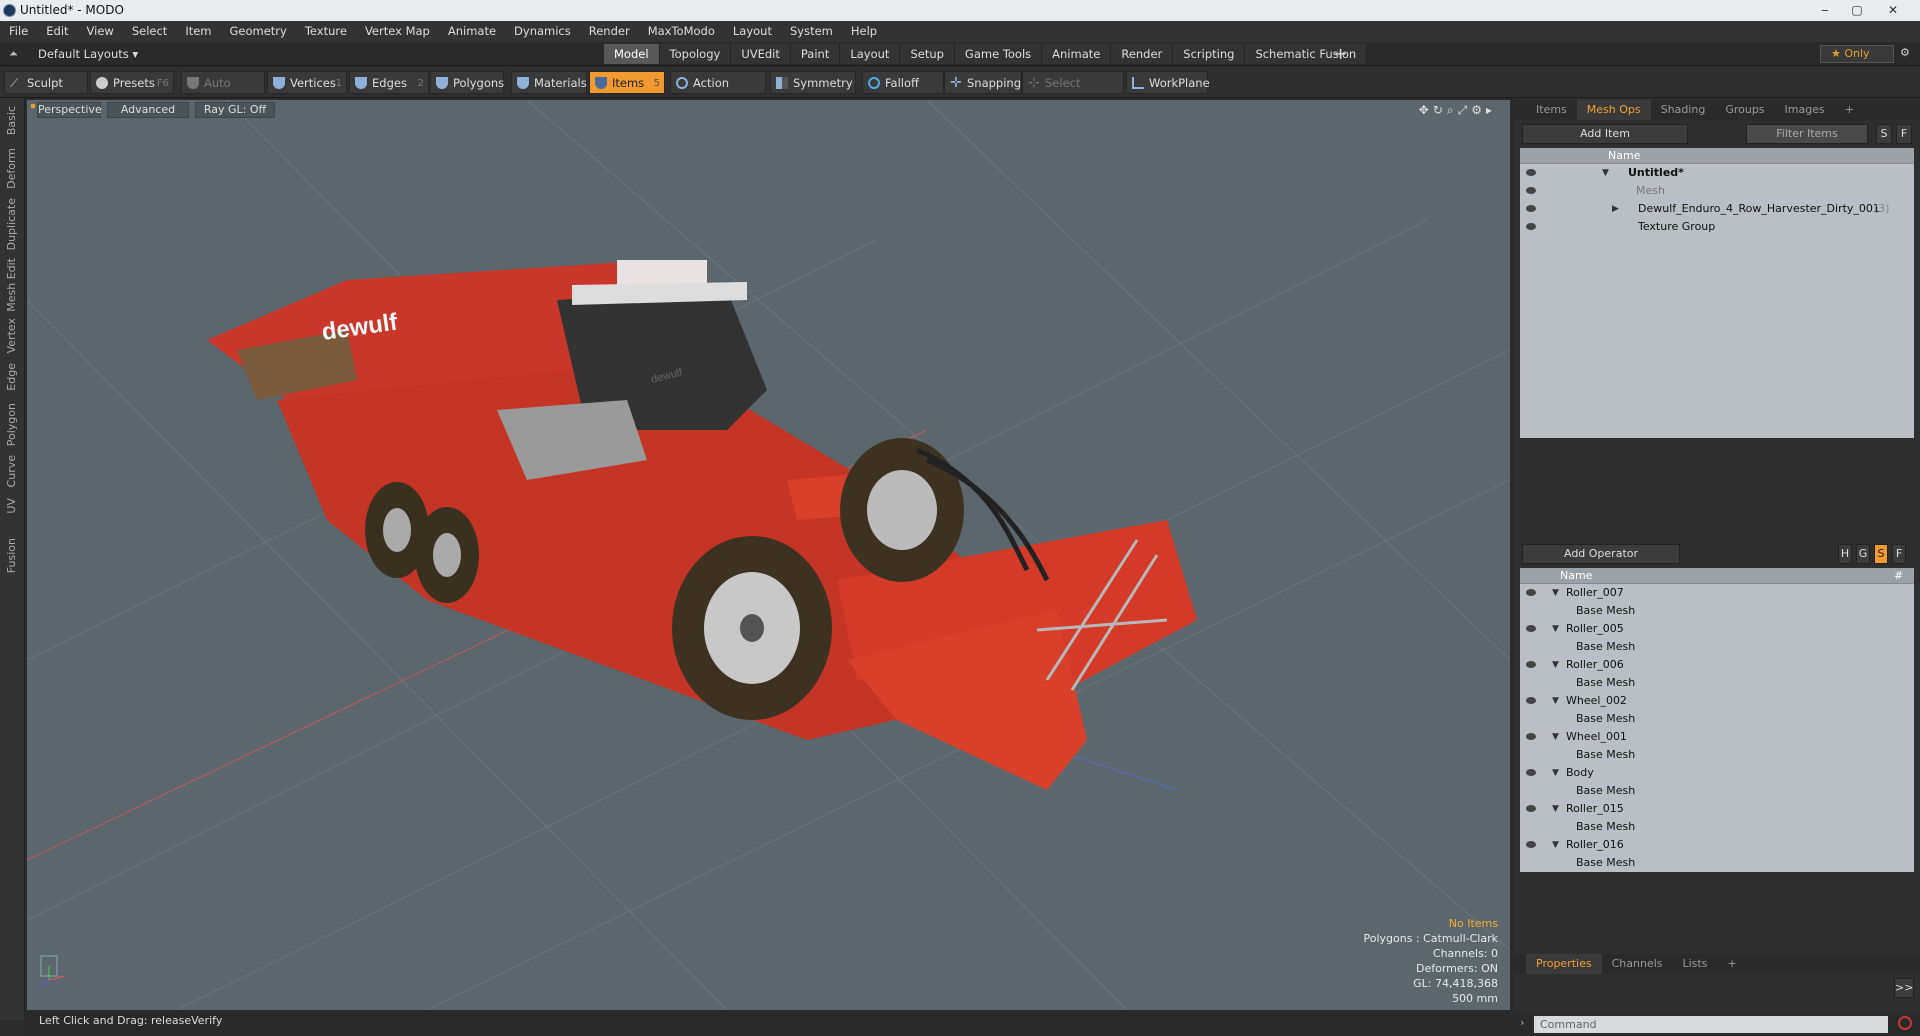 This screenshot has height=1036, width=1920. What do you see at coordinates (57, 31) in the screenshot?
I see `menu-edit: Edit` at bounding box center [57, 31].